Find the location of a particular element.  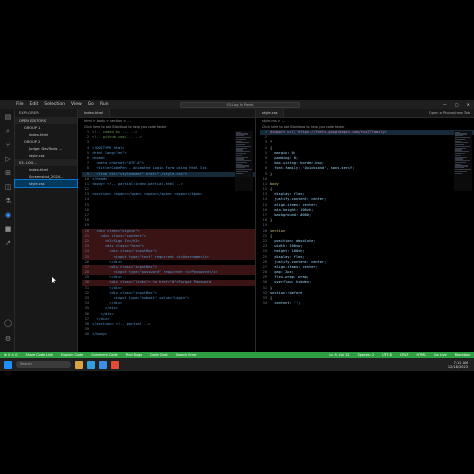

status-eol: CRLF is located at coordinates (404, 355).